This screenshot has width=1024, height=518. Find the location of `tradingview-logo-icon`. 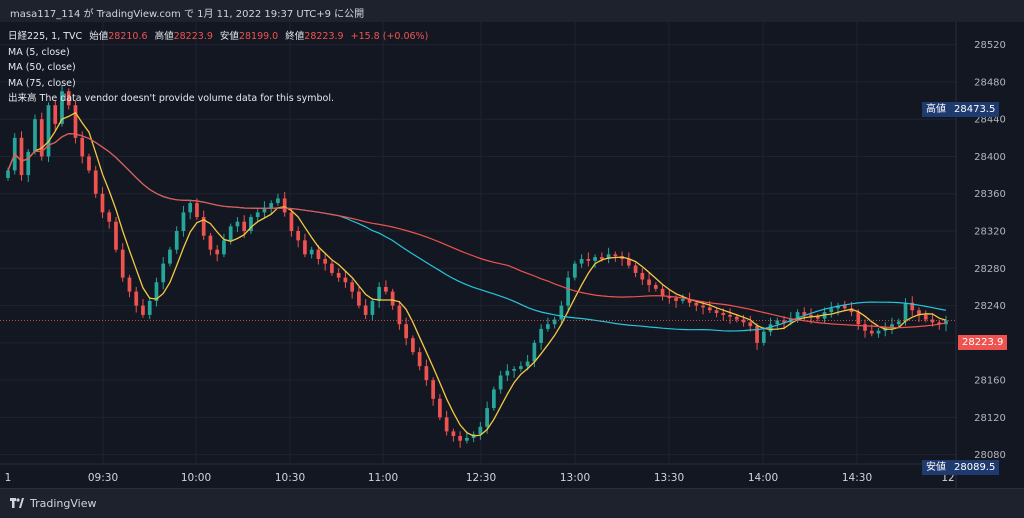

tradingview-logo-icon is located at coordinates (17, 504).